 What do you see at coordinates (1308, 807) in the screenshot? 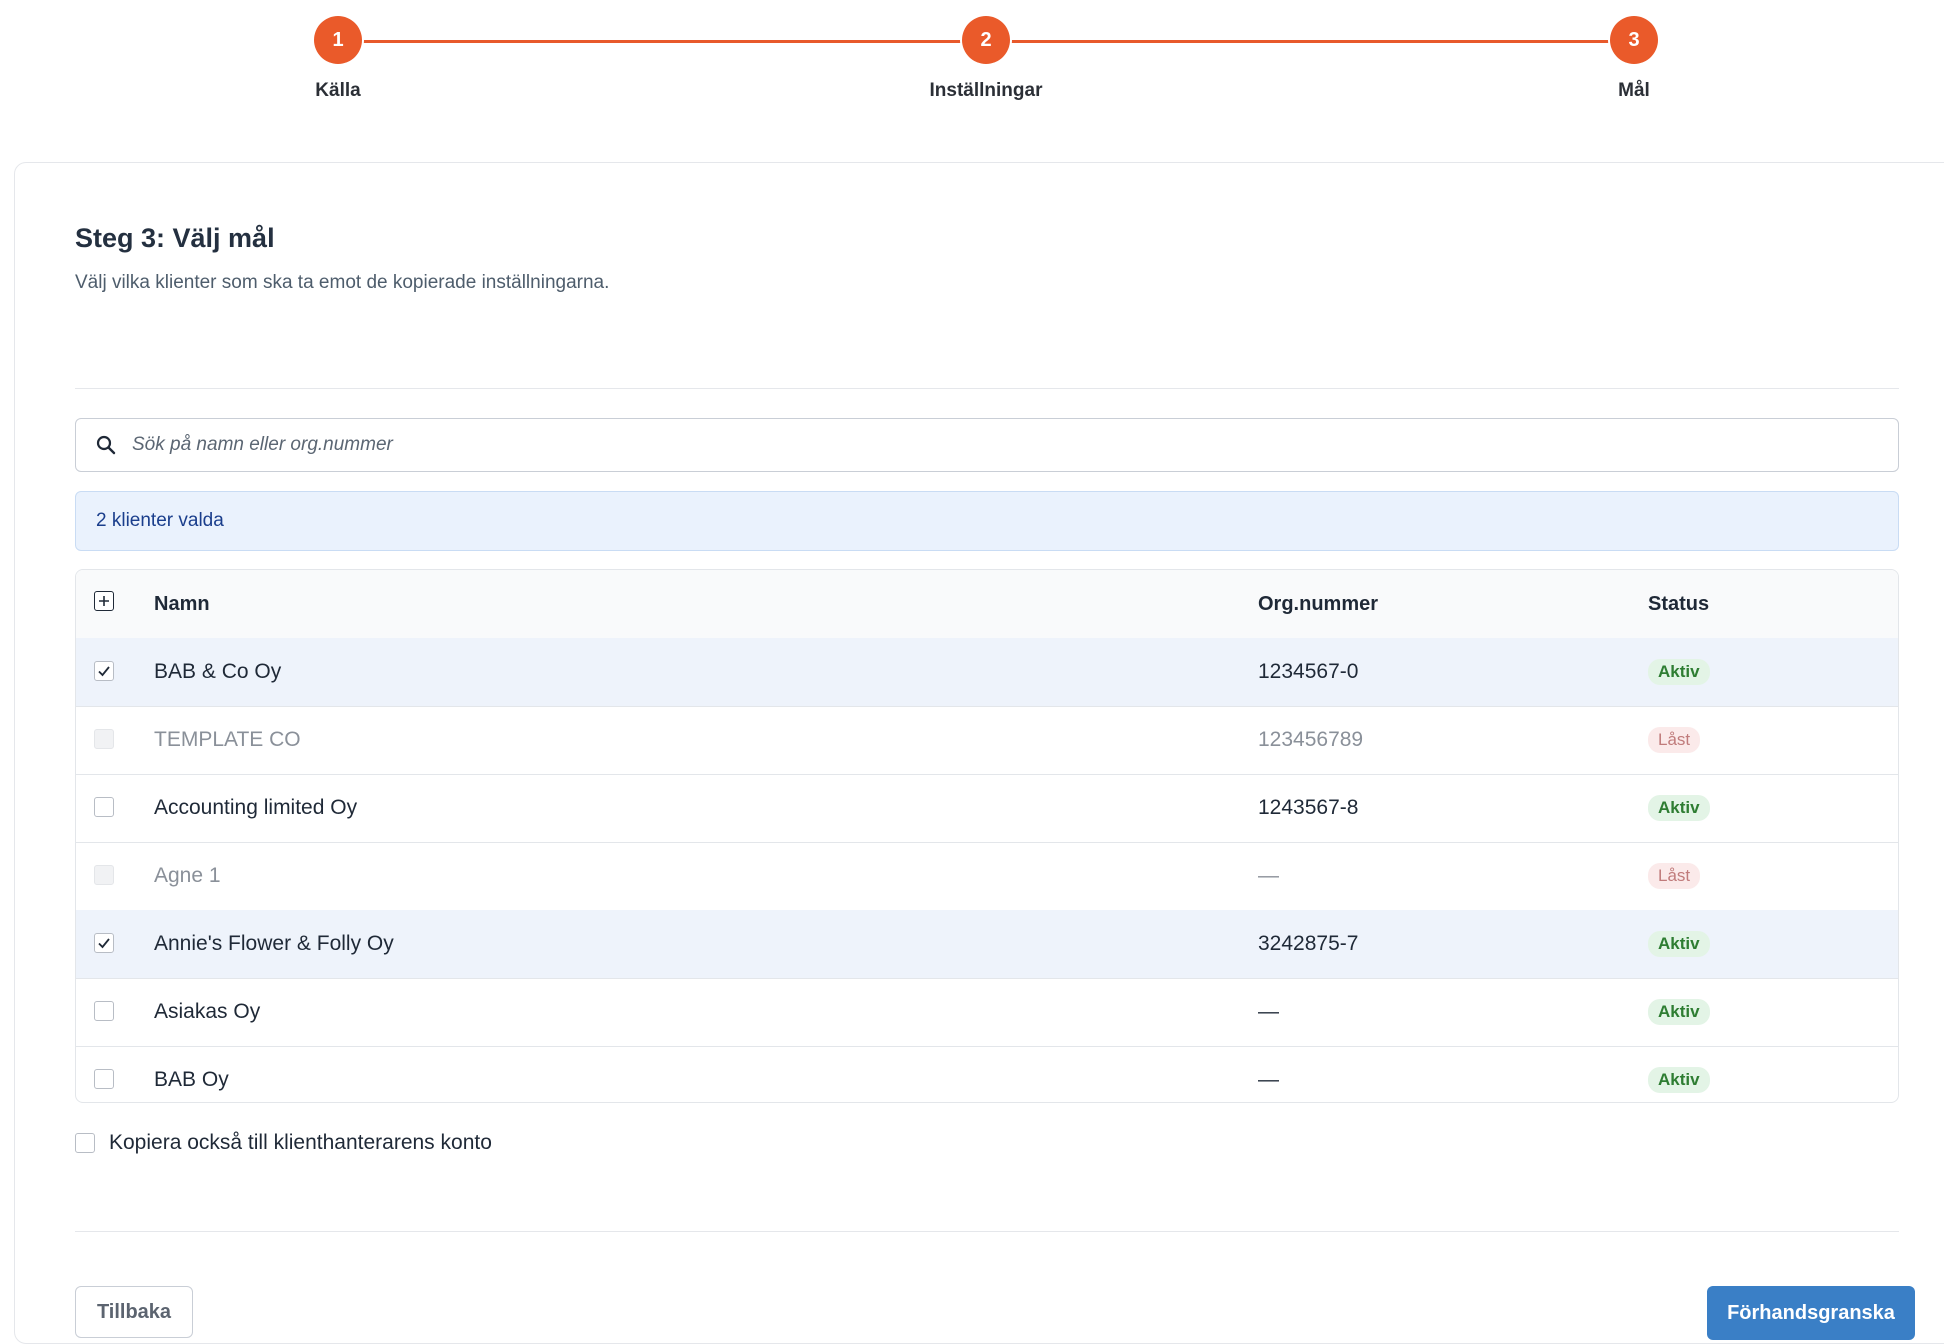
I see `client-org-number: 1243567-8` at bounding box center [1308, 807].